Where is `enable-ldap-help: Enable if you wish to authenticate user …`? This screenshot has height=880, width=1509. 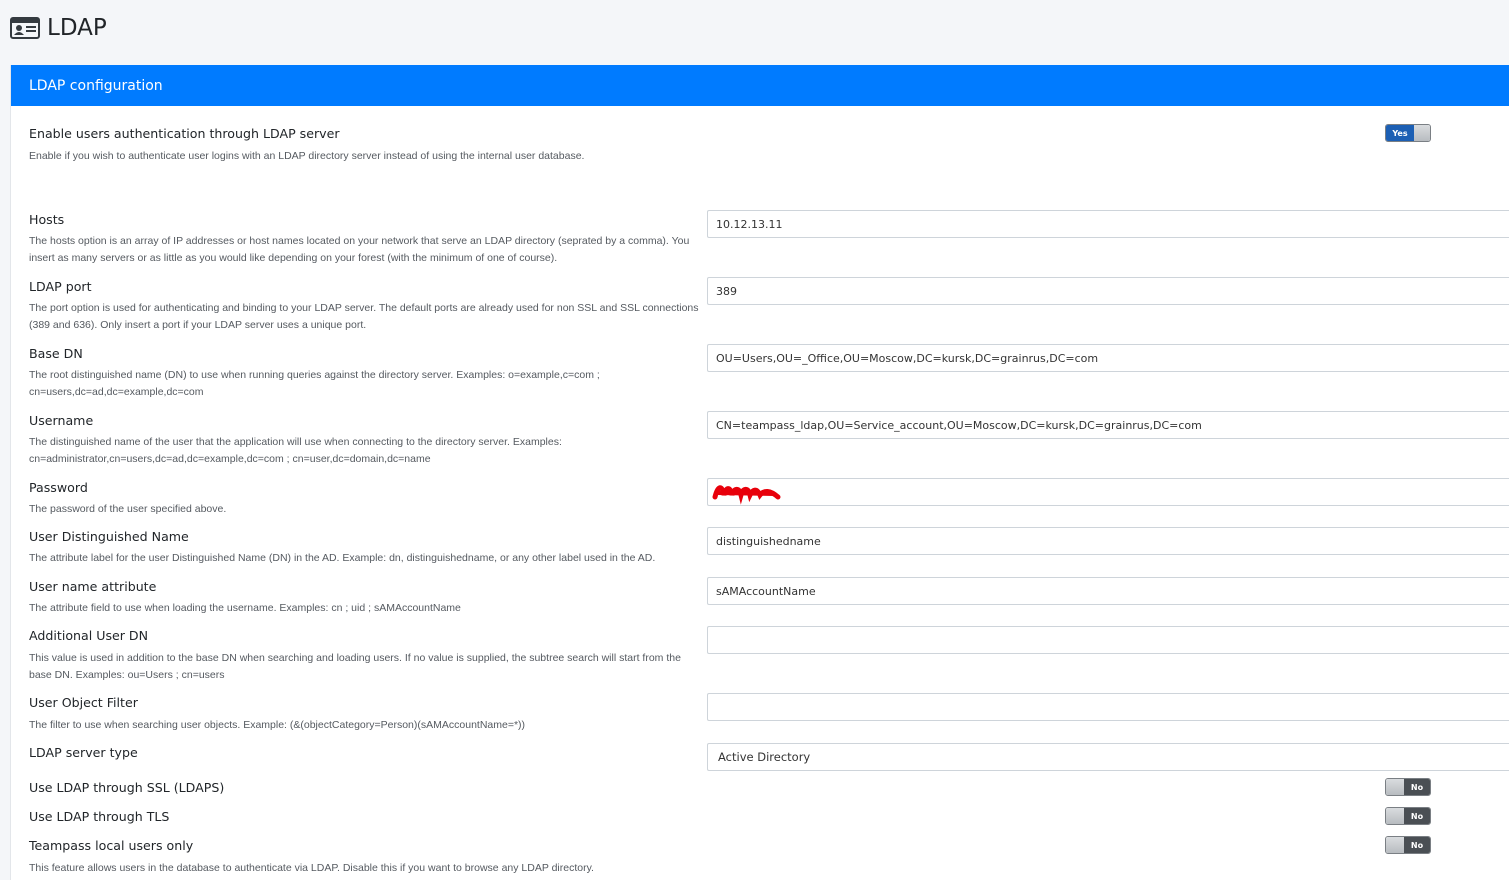 enable-ldap-help: Enable if you wish to authenticate user … is located at coordinates (307, 156).